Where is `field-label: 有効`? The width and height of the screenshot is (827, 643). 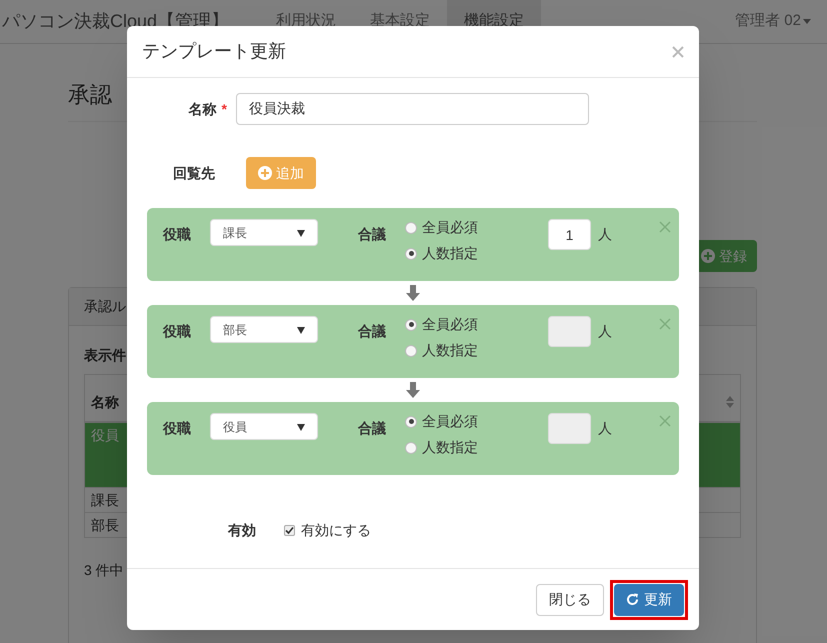
field-label: 有効 is located at coordinates (241, 530).